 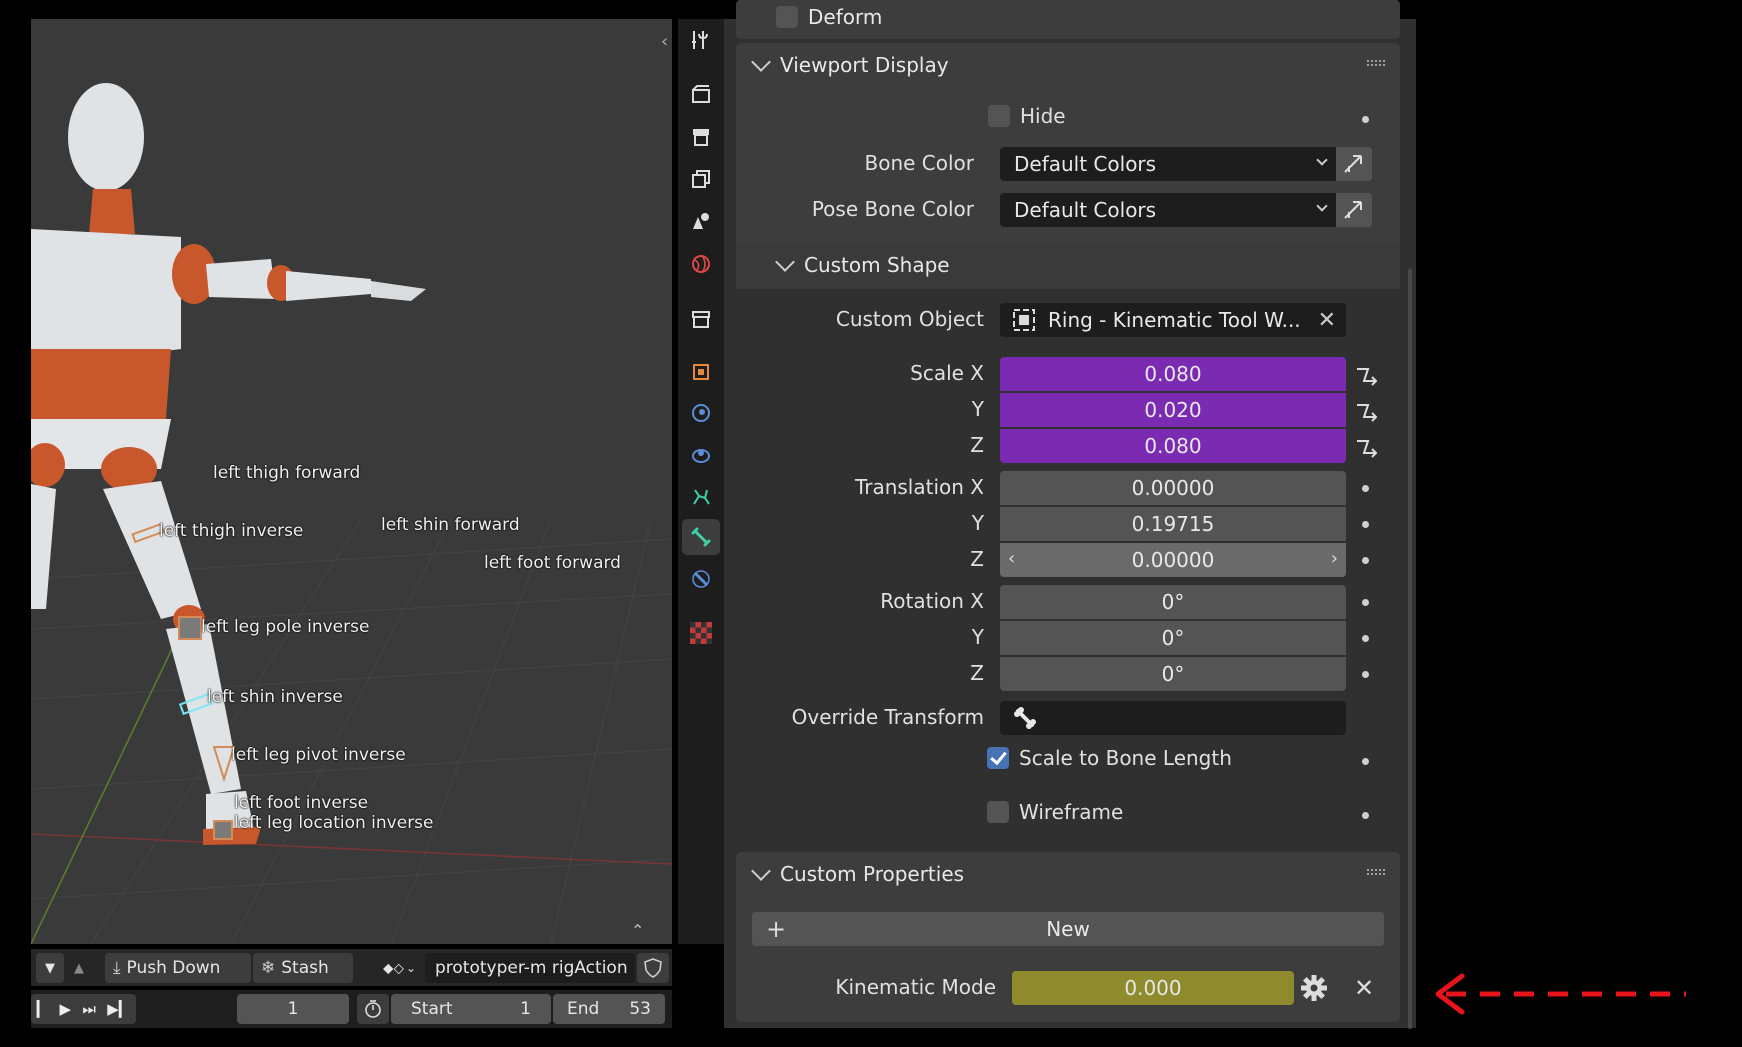 What do you see at coordinates (1071, 812) in the screenshot?
I see `wireframe-label: Wireframe` at bounding box center [1071, 812].